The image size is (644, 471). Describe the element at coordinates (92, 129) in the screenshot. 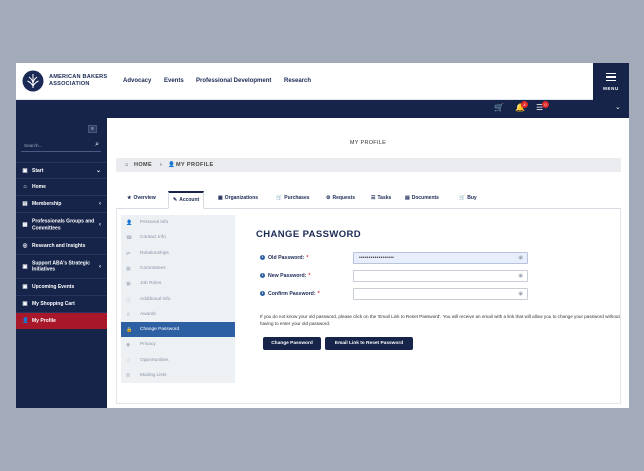

I see `sidebar-toggle-button: ≡` at that location.